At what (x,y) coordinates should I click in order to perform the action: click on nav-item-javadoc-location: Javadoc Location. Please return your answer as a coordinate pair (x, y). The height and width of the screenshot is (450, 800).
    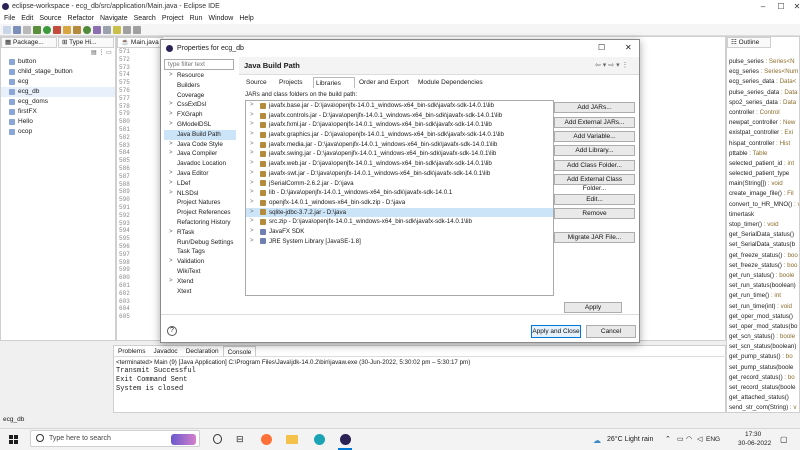
    Looking at the image, I should click on (200, 164).